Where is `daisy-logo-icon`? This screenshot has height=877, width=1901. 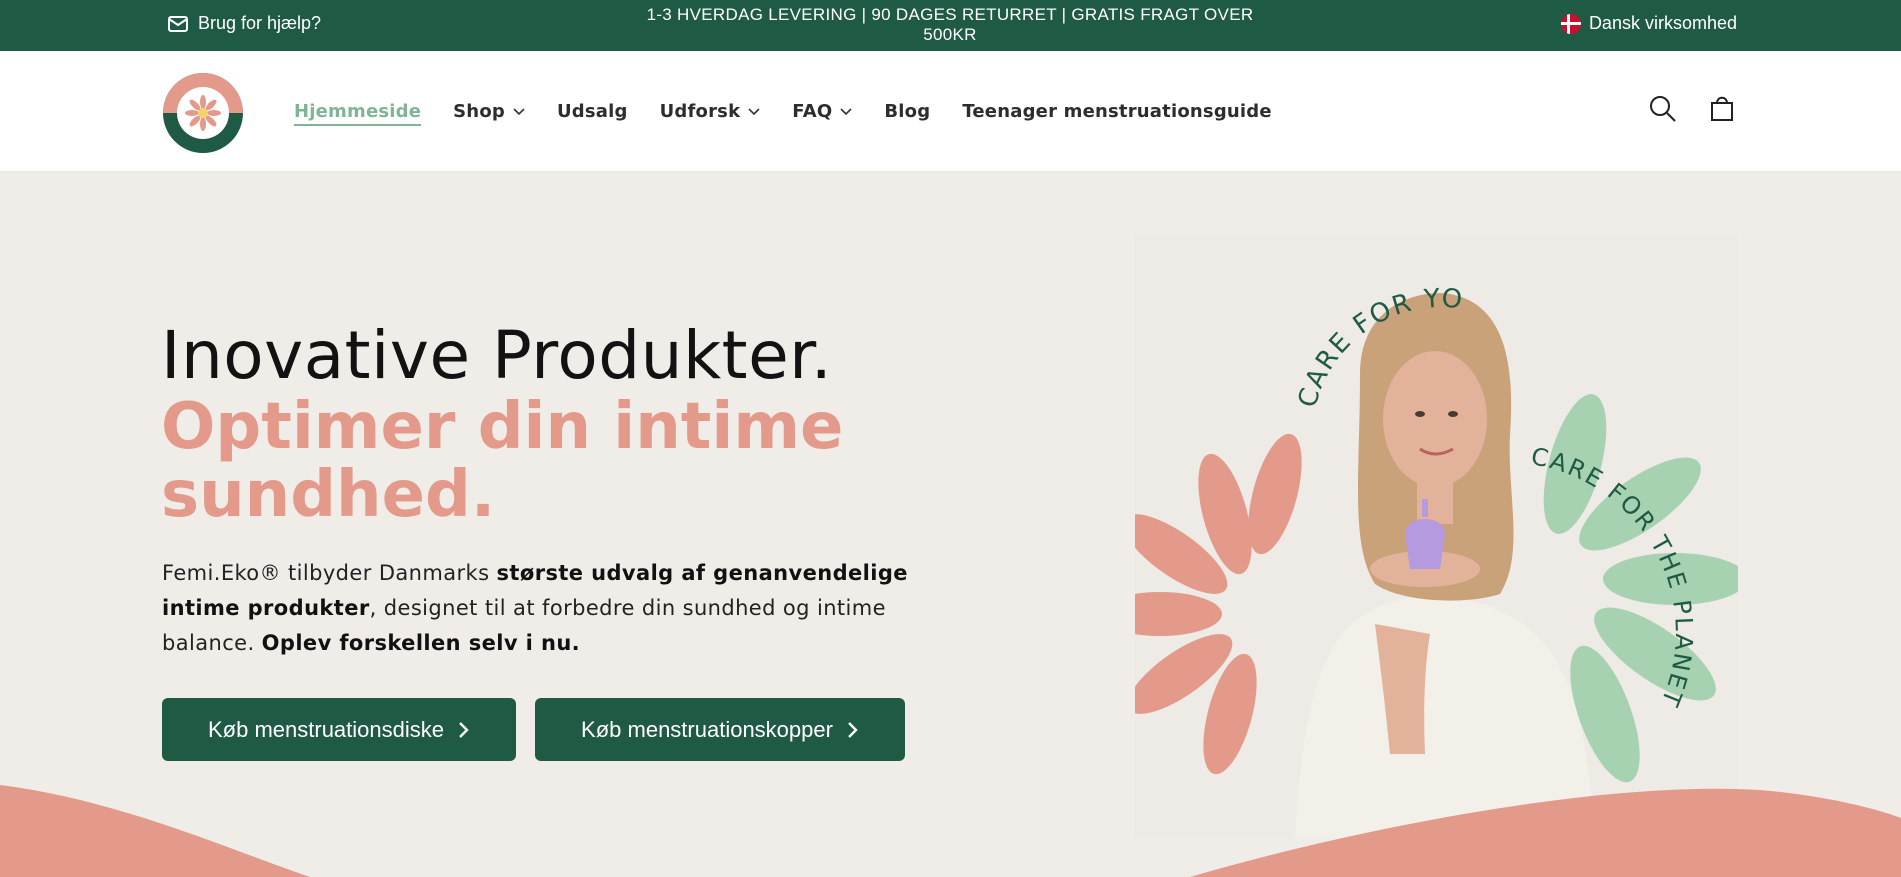 daisy-logo-icon is located at coordinates (203, 113).